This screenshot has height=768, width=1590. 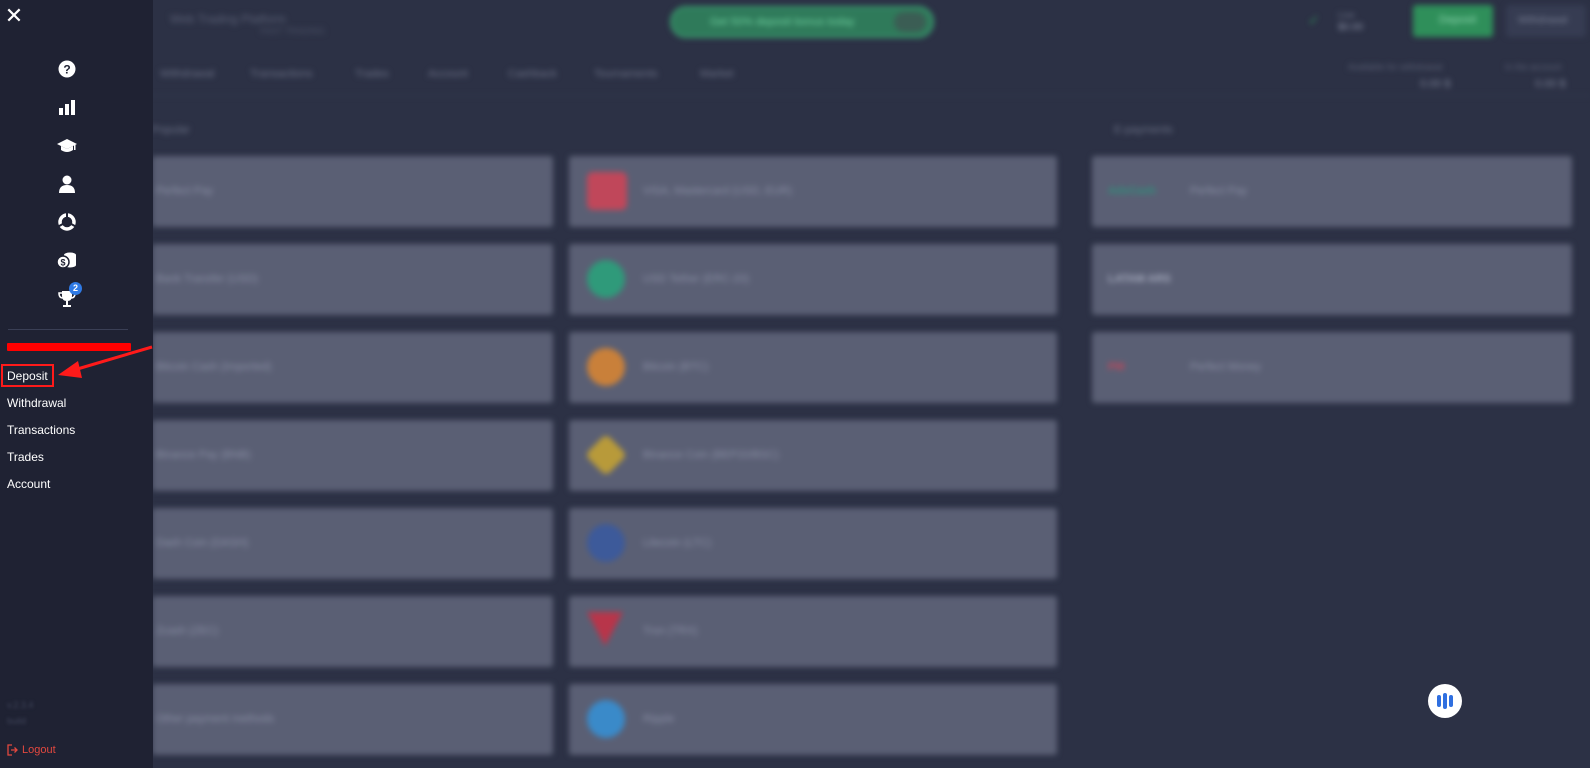 I want to click on tab-withdrawal: Withdrawal, so click(x=187, y=74).